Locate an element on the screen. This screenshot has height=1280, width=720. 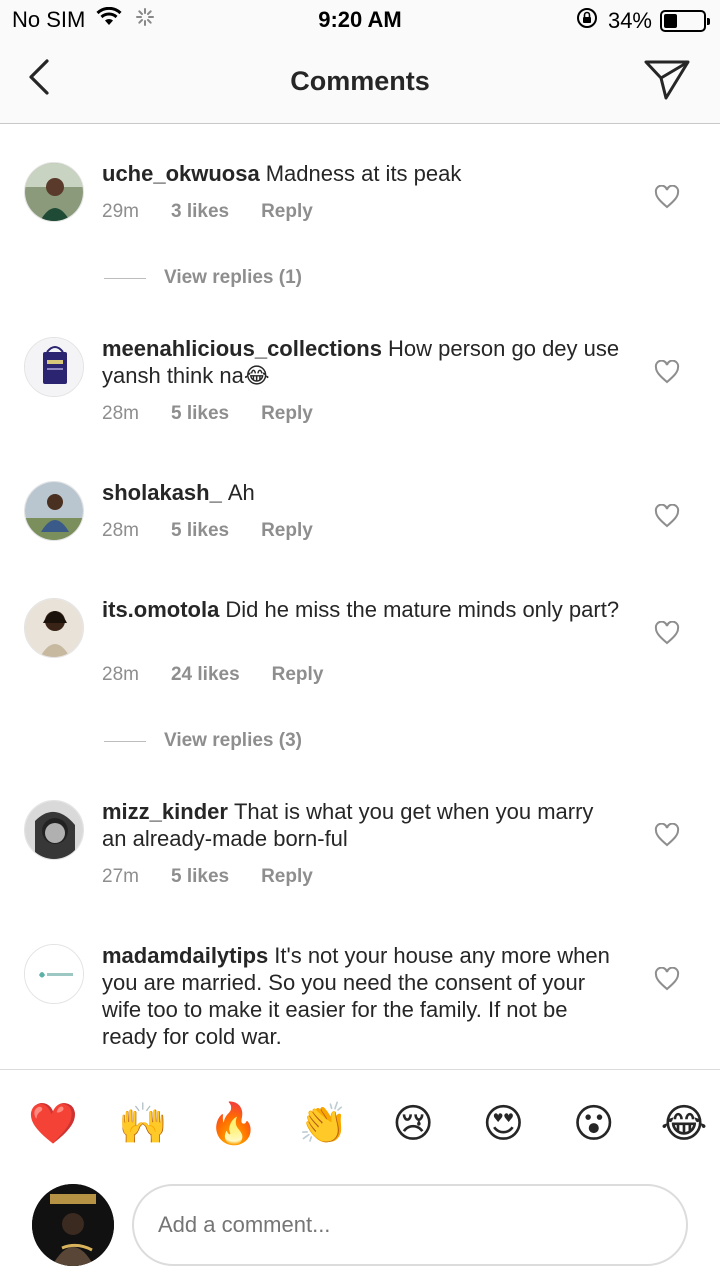
comment-likes: 24 likes is located at coordinates (205, 675).